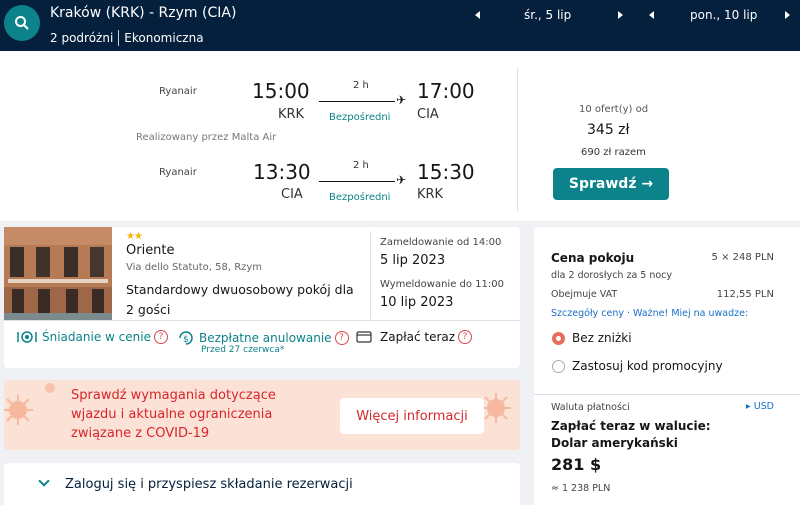 Image resolution: width=800 pixels, height=505 pixels. I want to click on breakfast-label: Śniadanie w cenie, so click(96, 337).